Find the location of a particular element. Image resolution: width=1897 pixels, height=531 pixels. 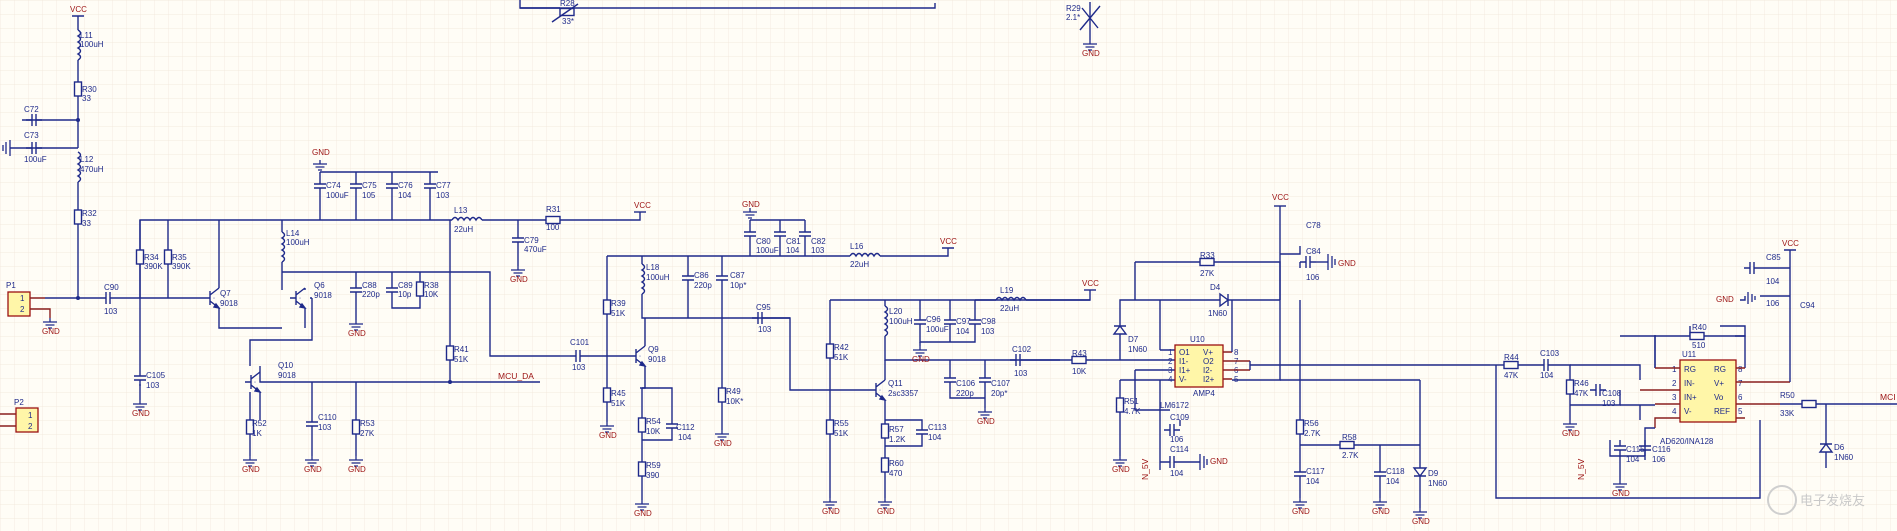

r38-value: 10K is located at coordinates (431, 294).